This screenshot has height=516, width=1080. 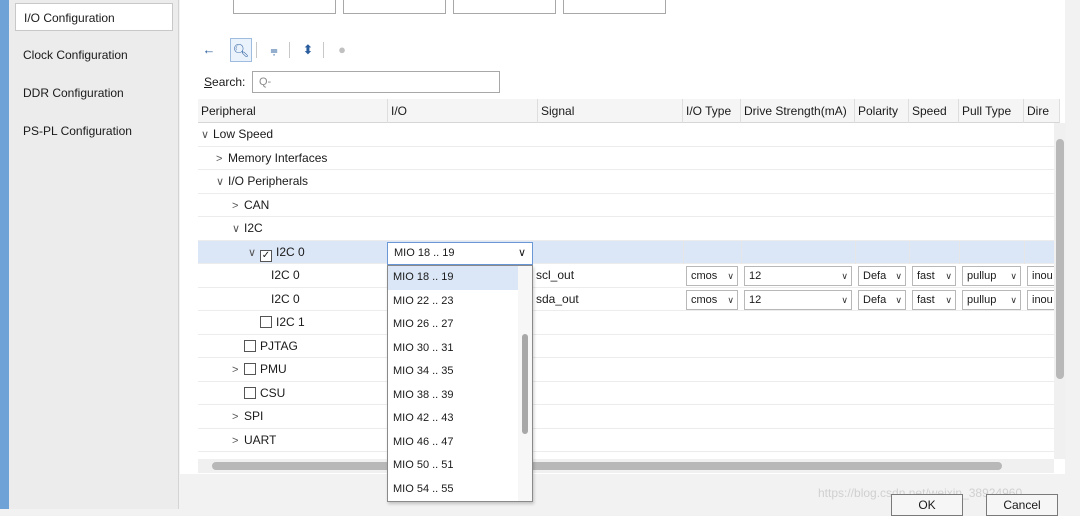 I want to click on toolbar-divider, so click(x=289, y=50).